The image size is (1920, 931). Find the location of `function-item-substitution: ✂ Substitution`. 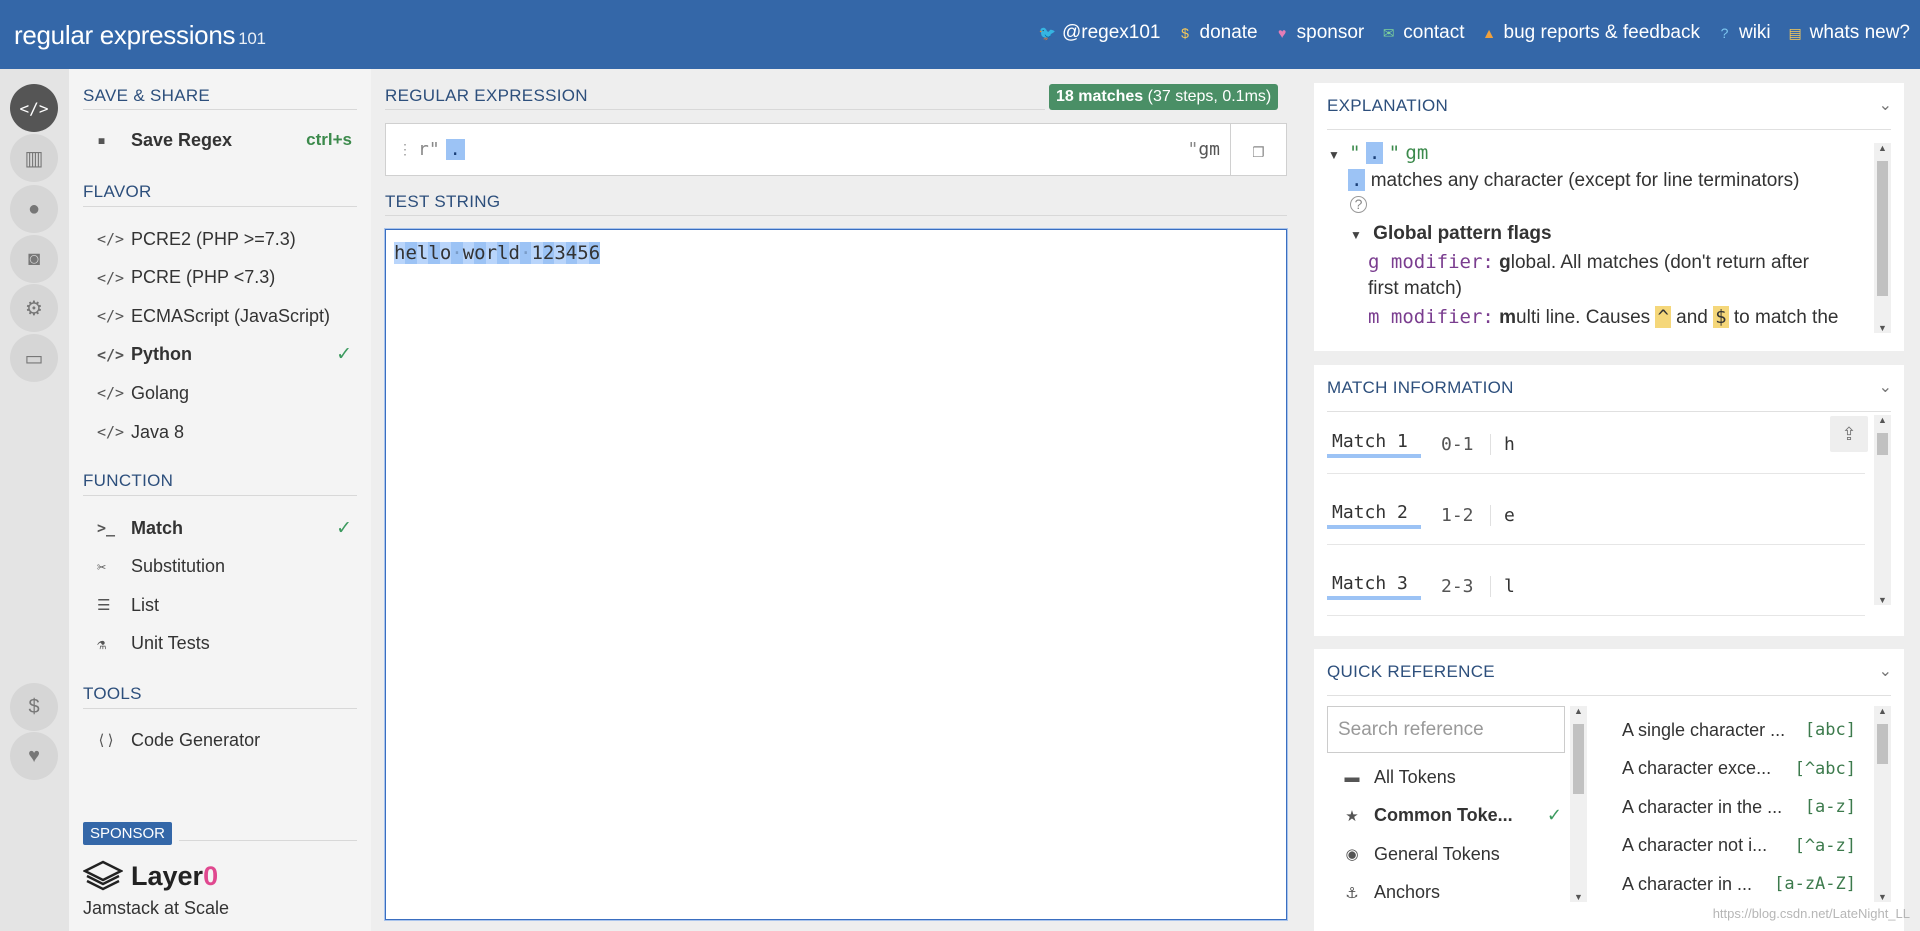

function-item-substitution: ✂ Substitution is located at coordinates (224, 567).